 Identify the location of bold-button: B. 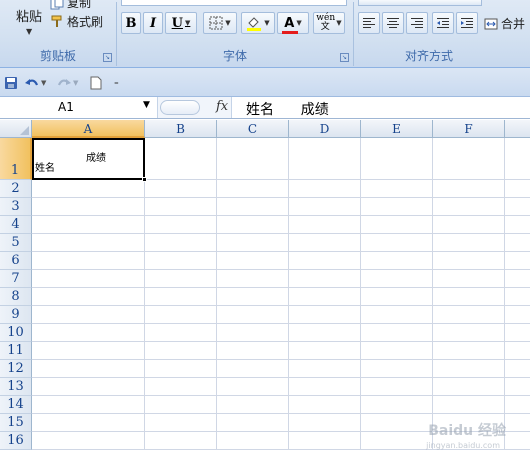
(131, 23).